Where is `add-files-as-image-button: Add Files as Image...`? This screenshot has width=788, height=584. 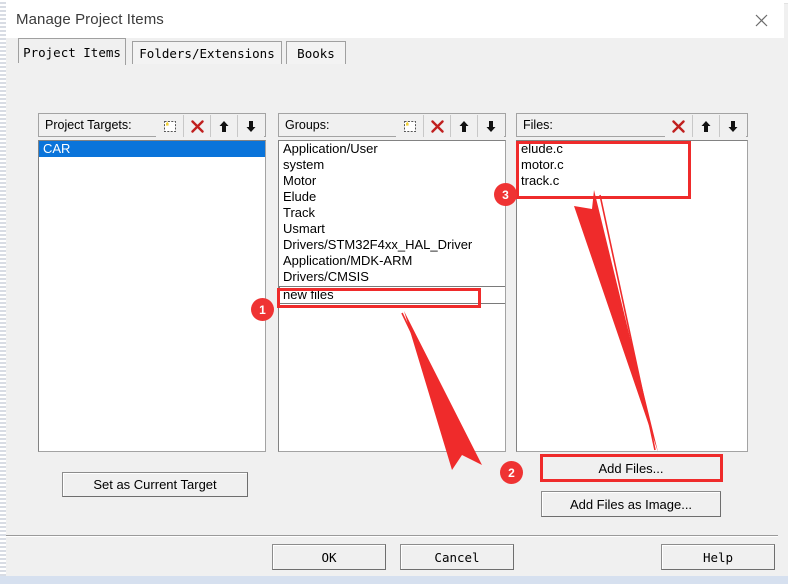
add-files-as-image-button: Add Files as Image... is located at coordinates (631, 504).